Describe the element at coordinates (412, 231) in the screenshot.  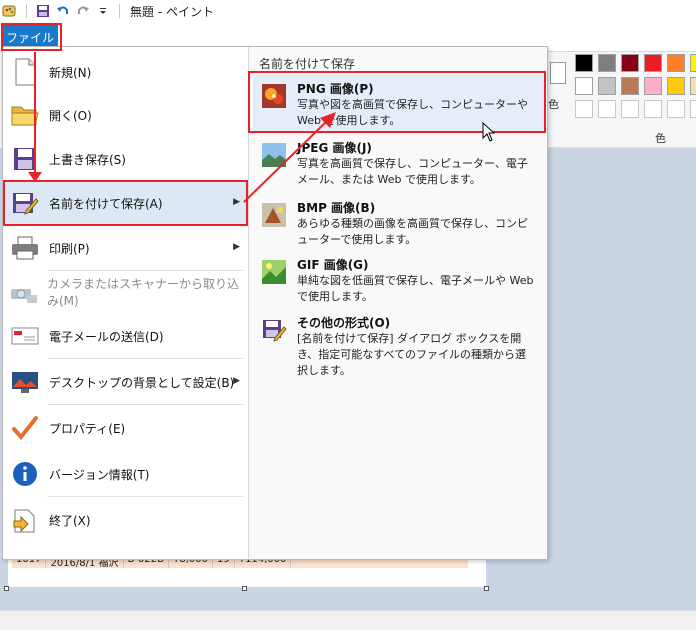
I see `save-as-option-description: あらゆる種類の画像を高画質で保存し、コンピューターで使用します。` at that location.